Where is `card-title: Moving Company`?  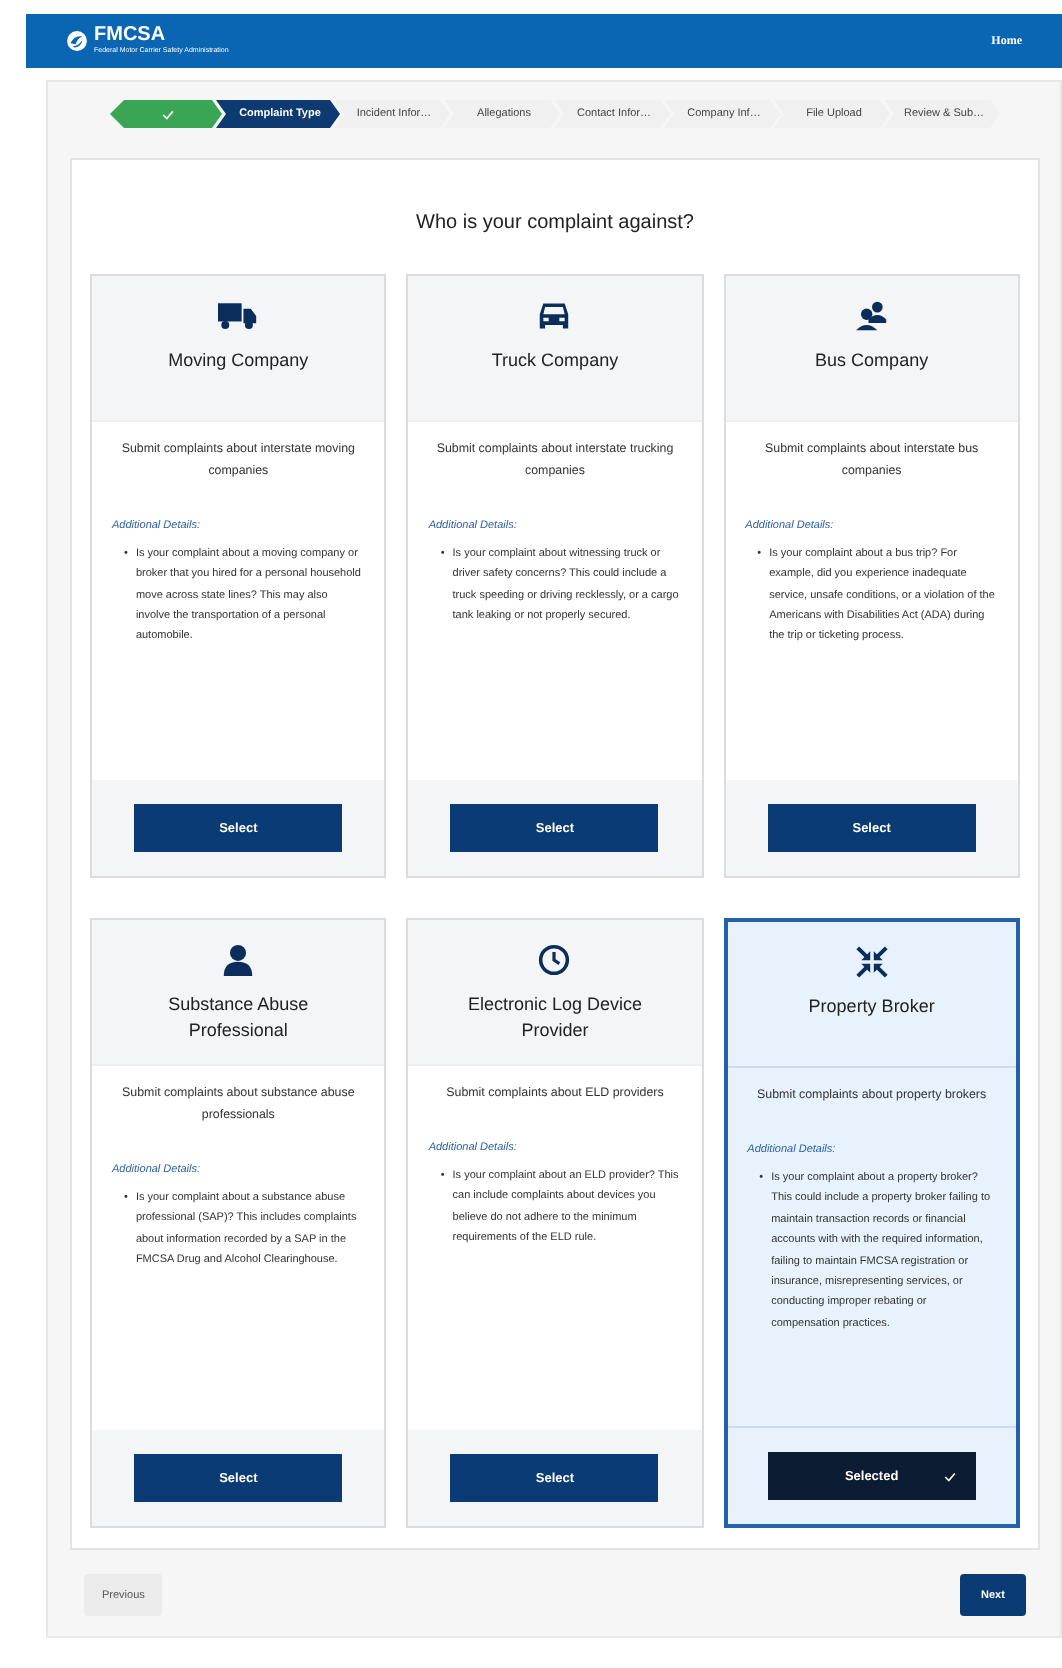 card-title: Moving Company is located at coordinates (238, 361).